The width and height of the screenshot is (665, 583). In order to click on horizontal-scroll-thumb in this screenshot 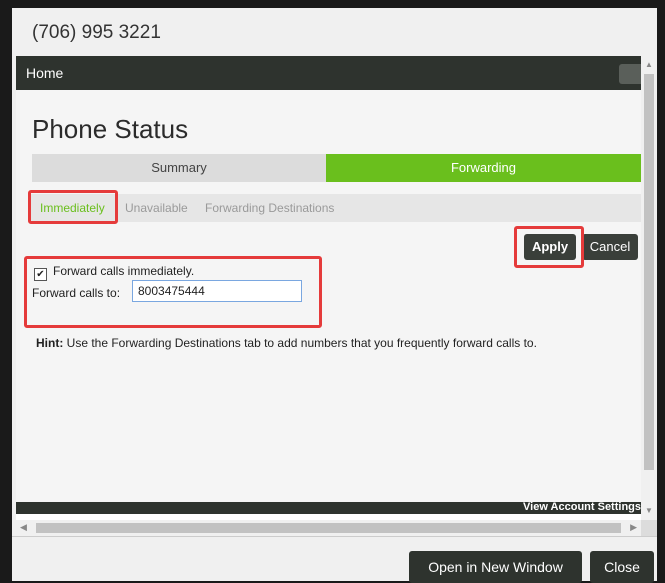, I will do `click(328, 528)`.